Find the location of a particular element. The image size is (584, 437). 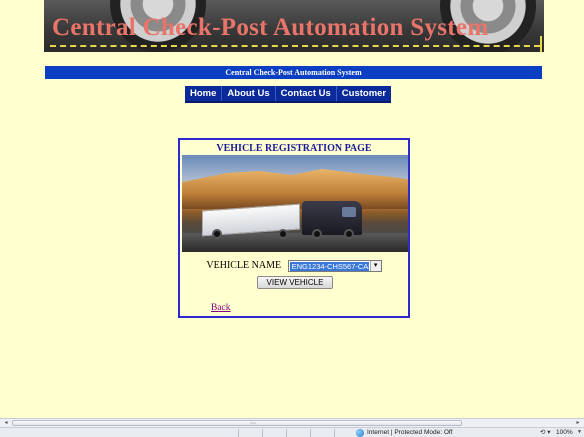

scroll-right-arrow-icon: ▸ is located at coordinates (578, 423).